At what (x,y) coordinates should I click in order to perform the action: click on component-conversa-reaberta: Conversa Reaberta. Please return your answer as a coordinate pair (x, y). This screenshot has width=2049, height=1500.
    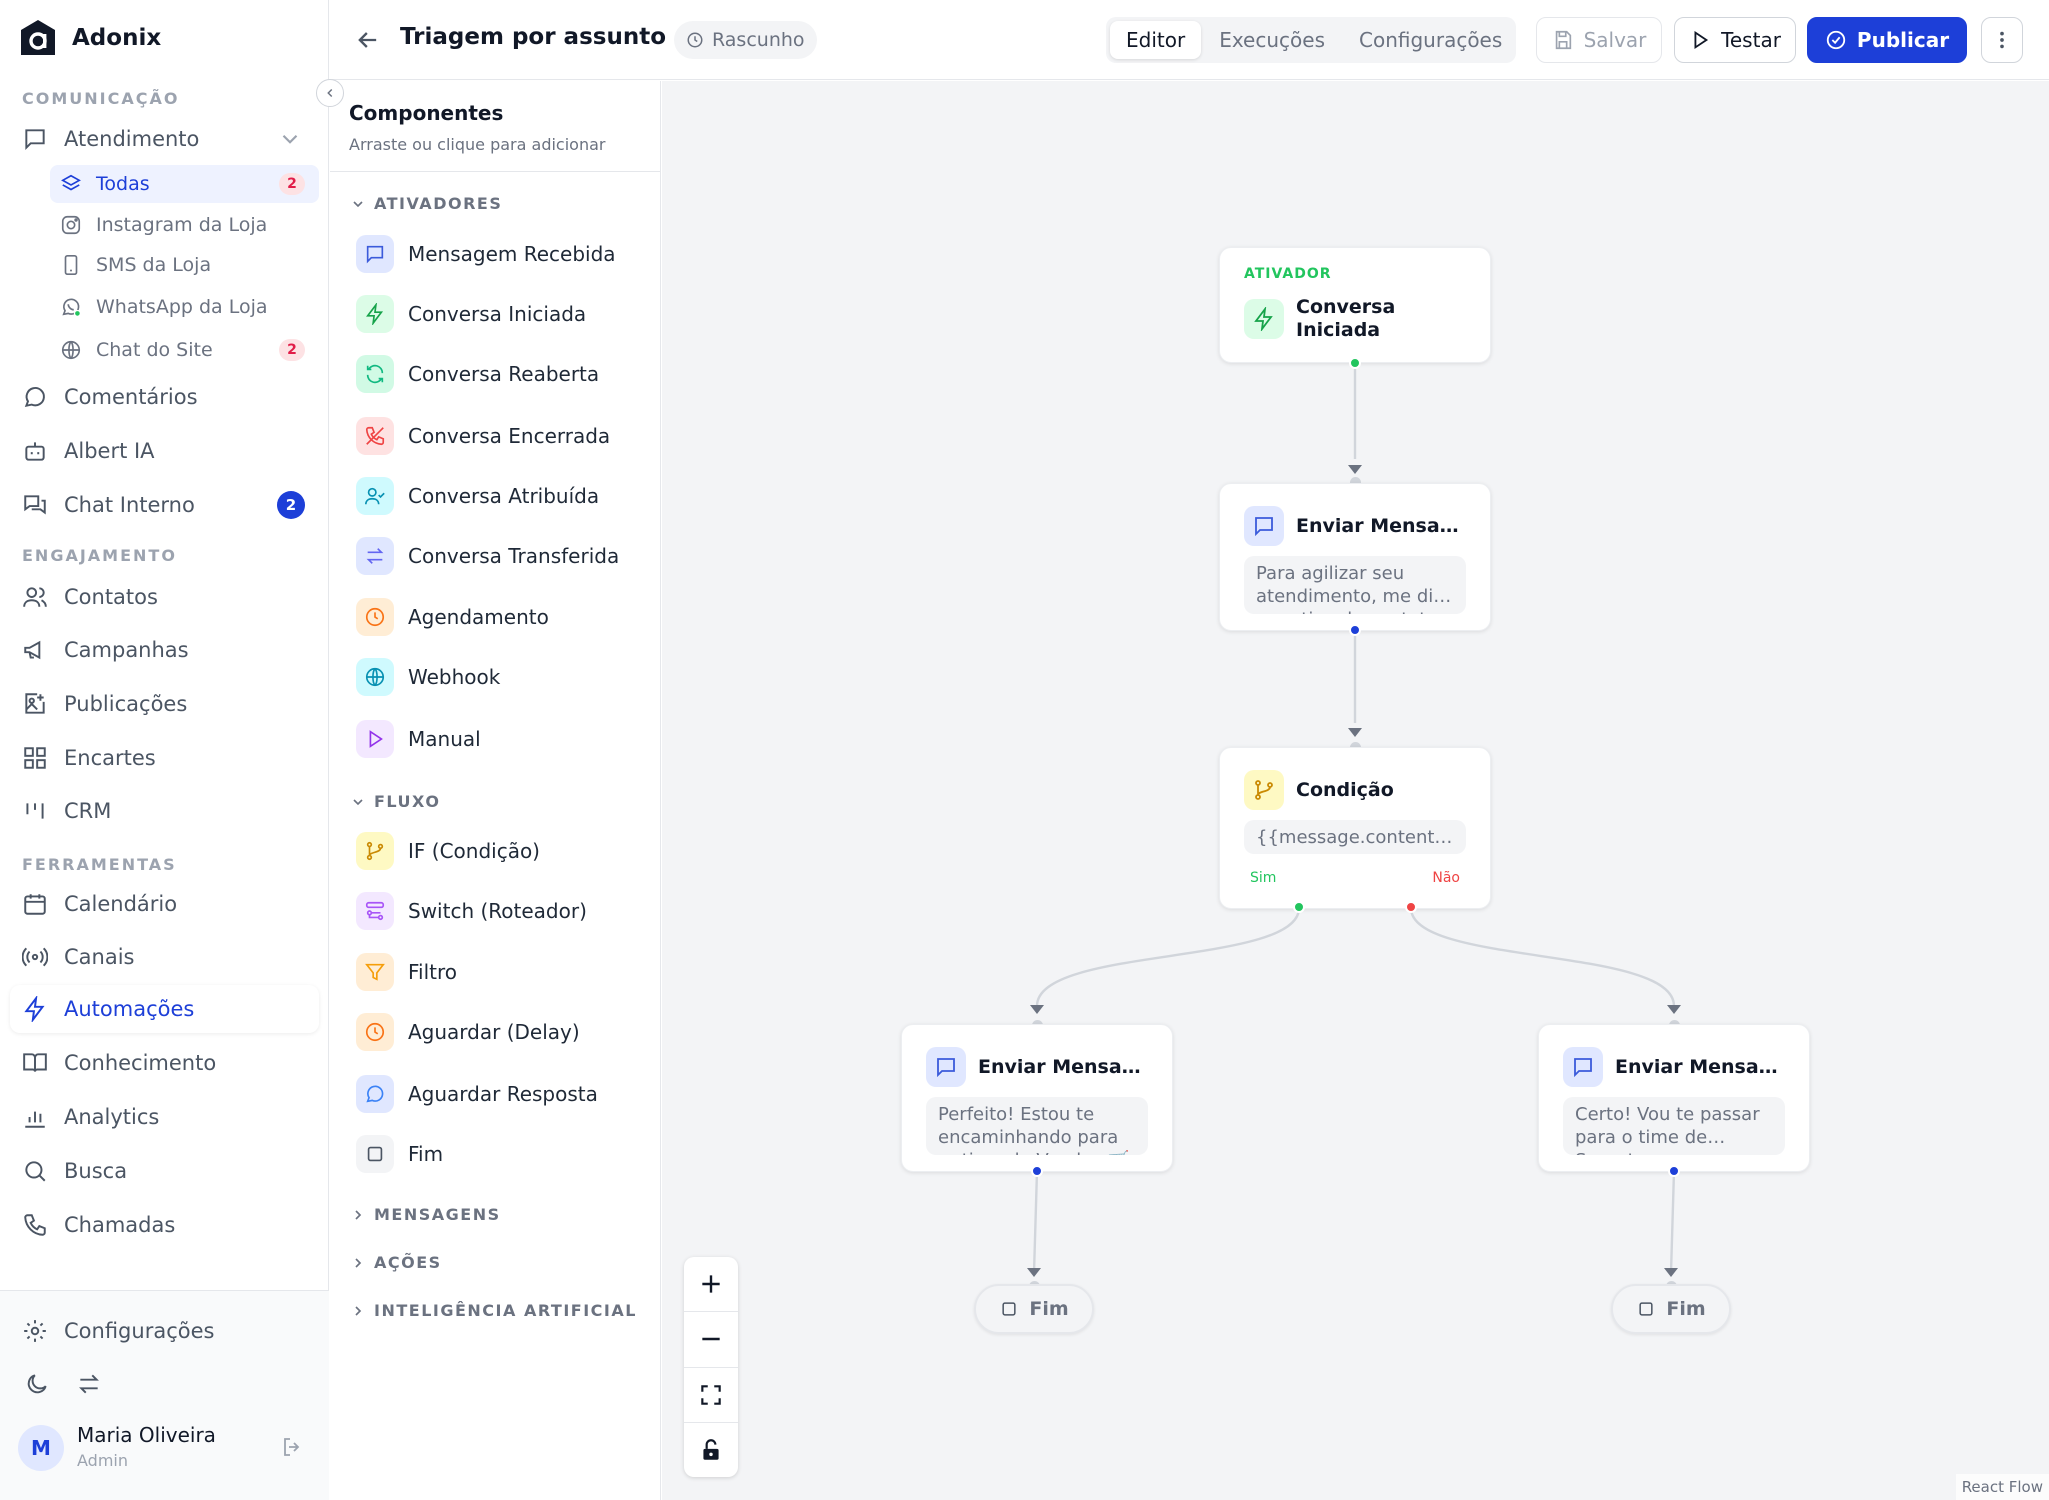
    Looking at the image, I should click on (477, 374).